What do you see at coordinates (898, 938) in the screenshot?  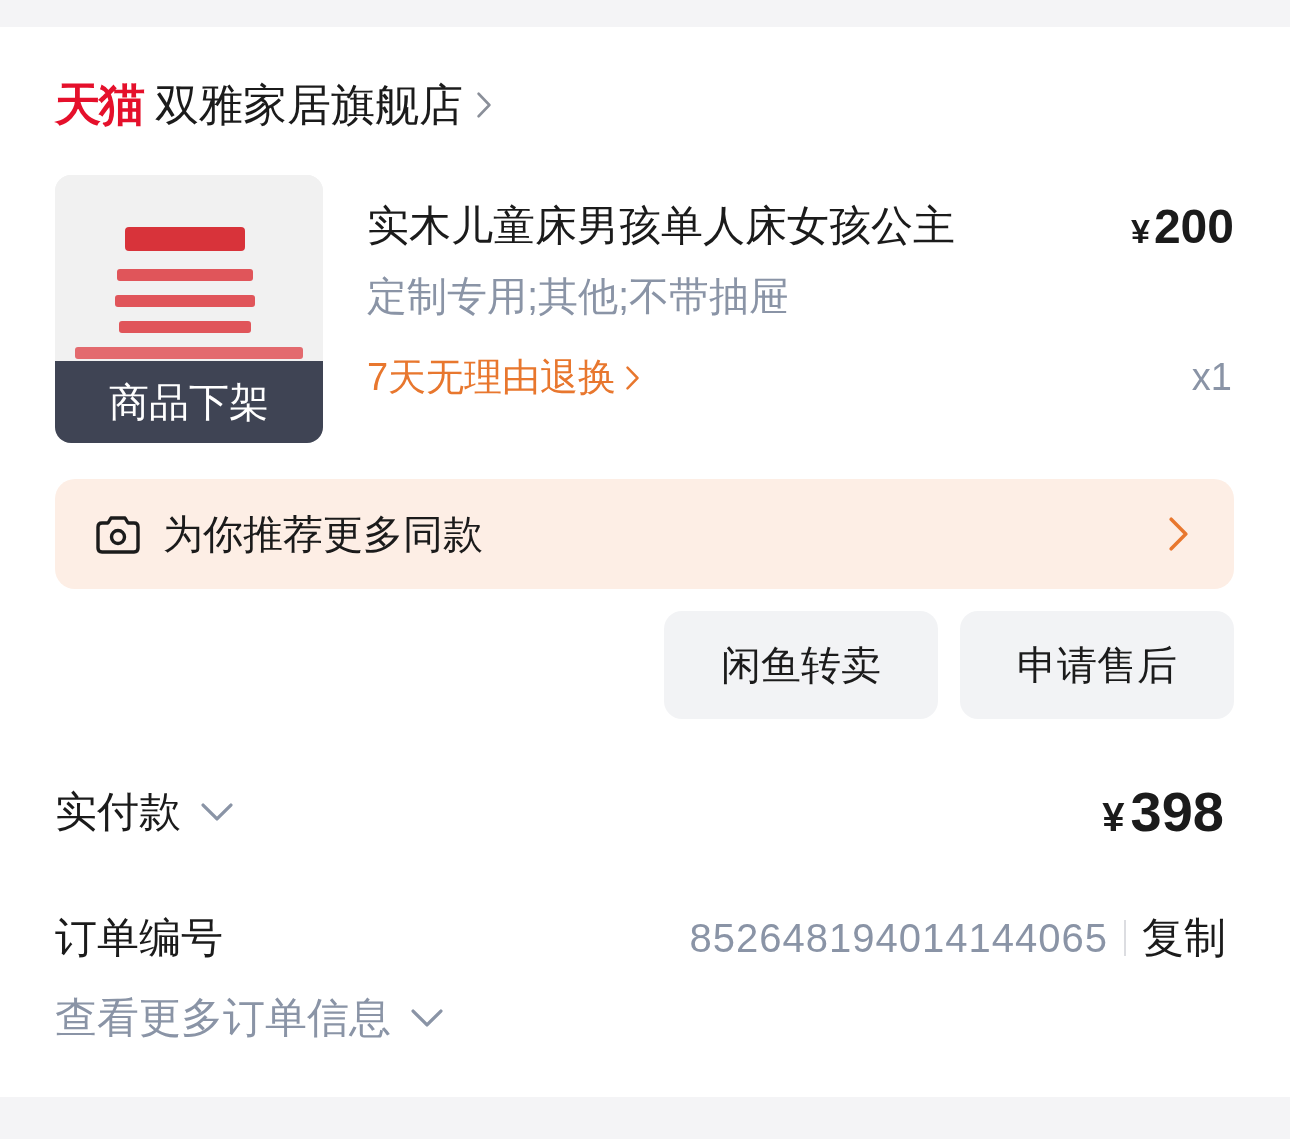 I see `order-number: 852648194014144065` at bounding box center [898, 938].